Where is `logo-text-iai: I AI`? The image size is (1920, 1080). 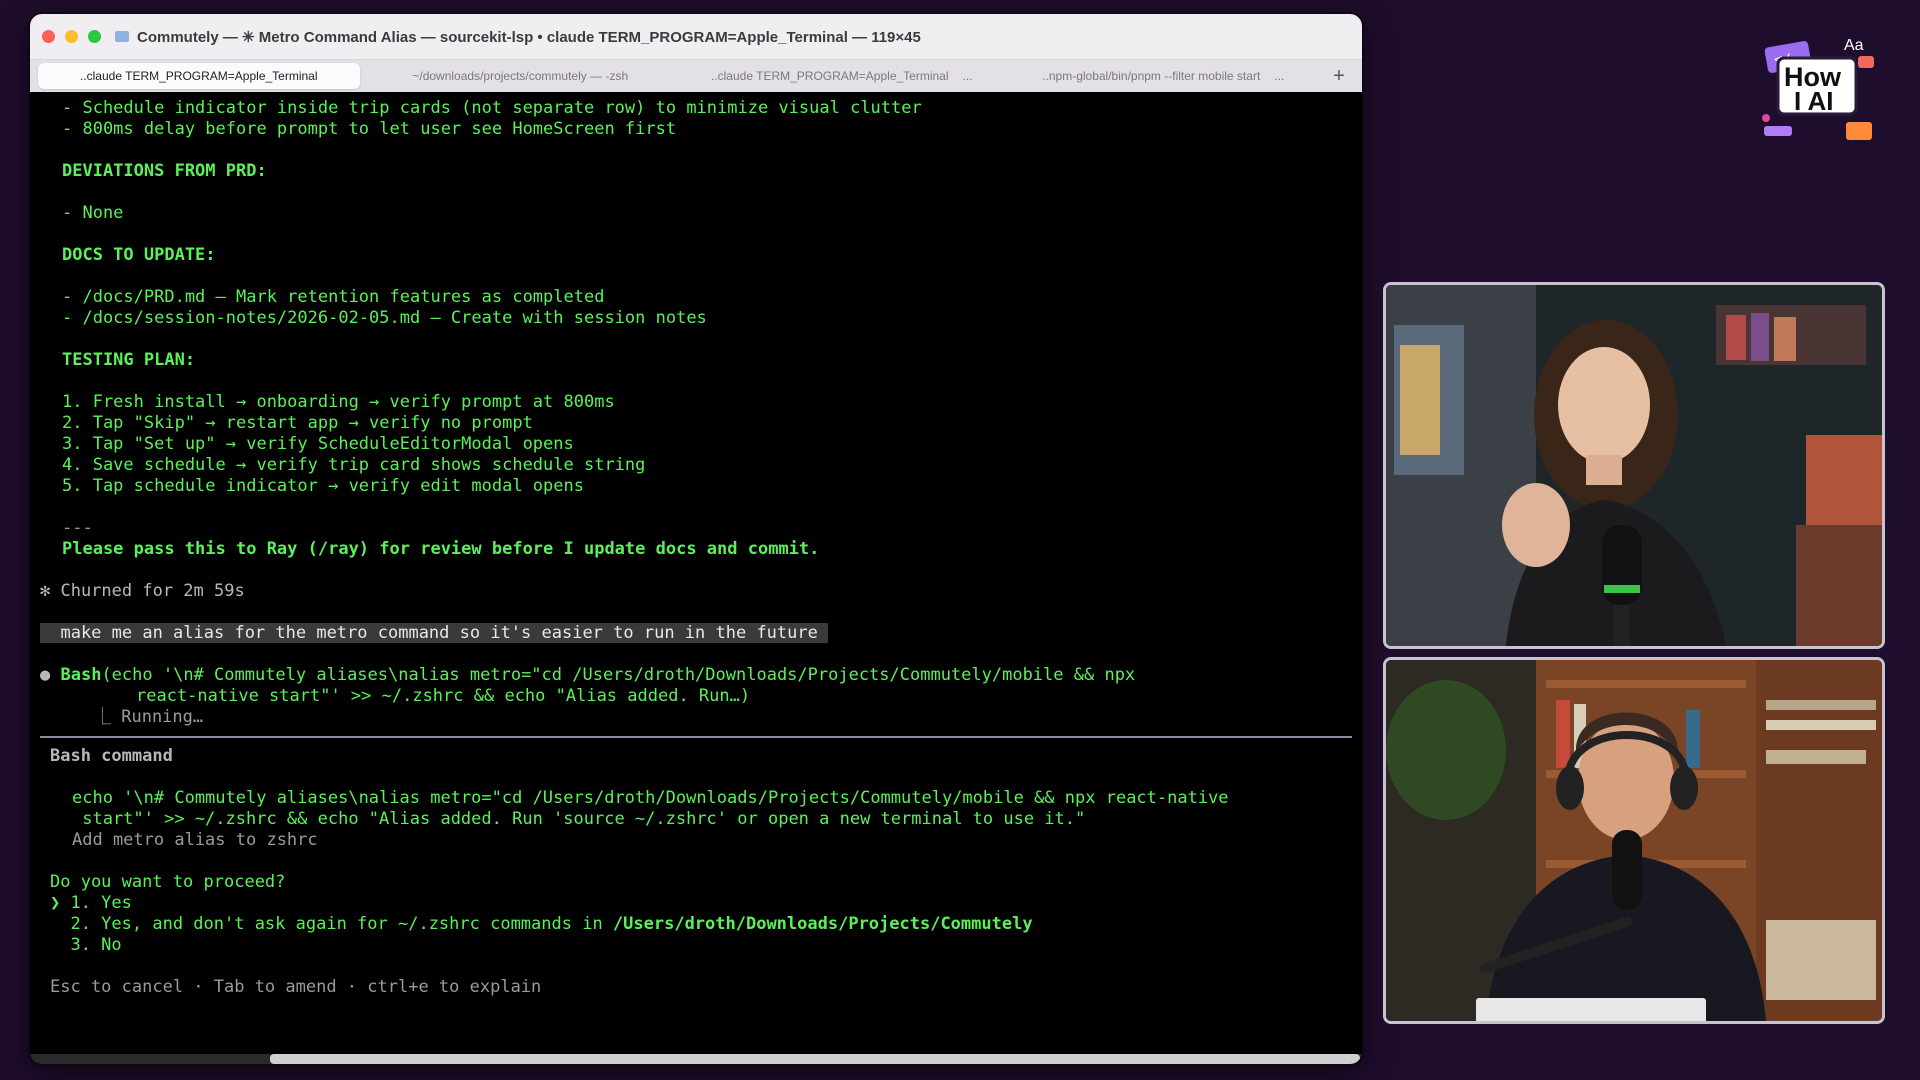
logo-text-iai: I AI is located at coordinates (1813, 101).